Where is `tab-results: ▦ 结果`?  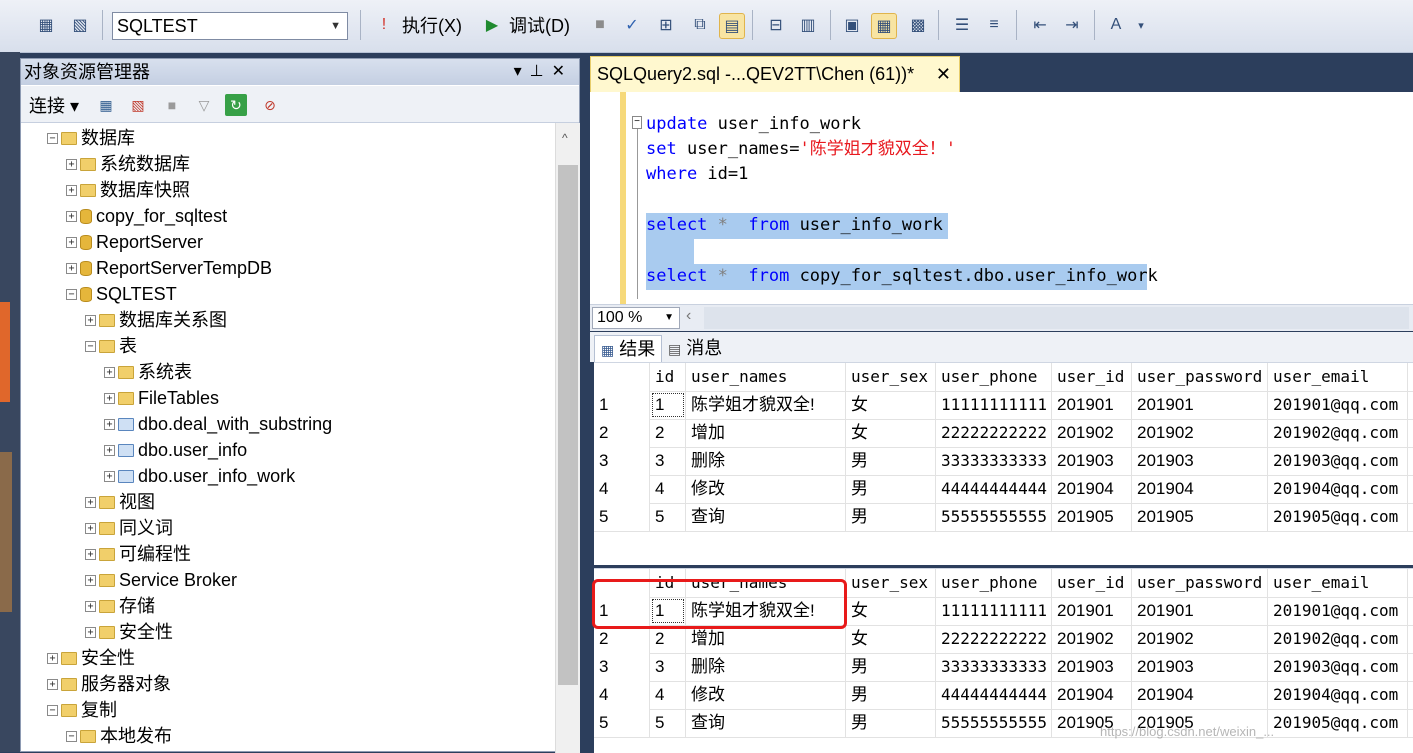 tab-results: ▦ 结果 is located at coordinates (628, 348).